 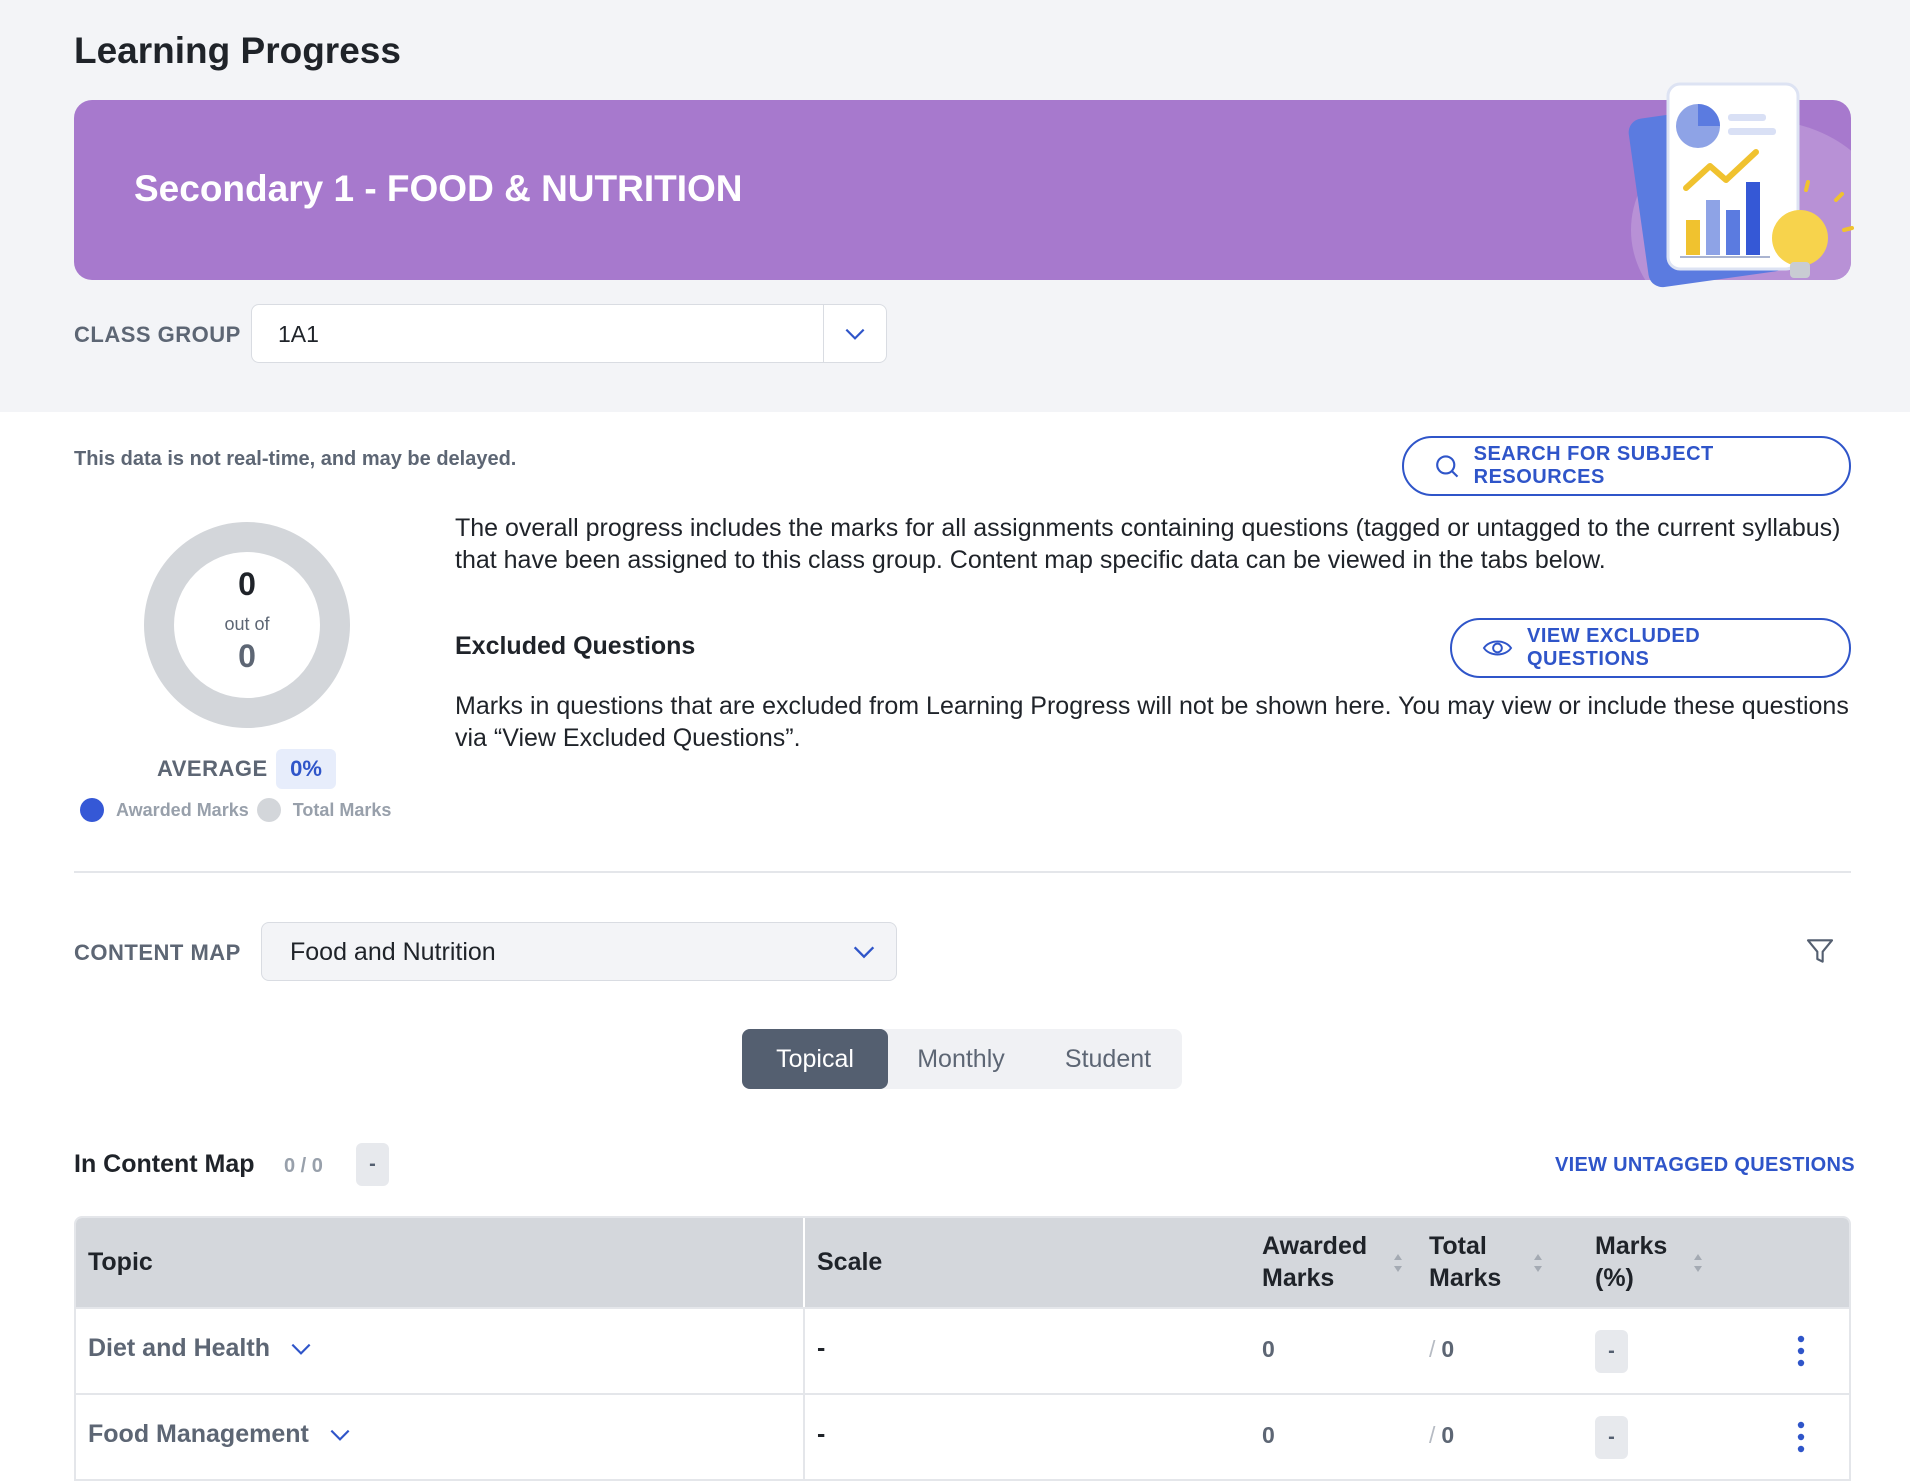 I want to click on view-untagged-questions-link: VIEW UNTAGGED QUESTIONS, so click(x=1705, y=1165).